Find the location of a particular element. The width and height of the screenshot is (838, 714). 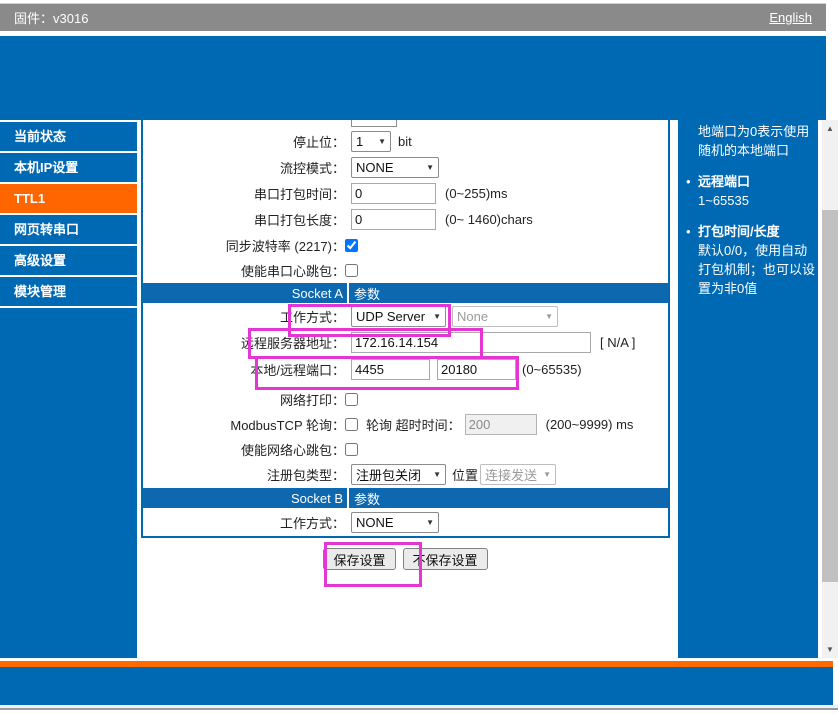

net-heartbeat-label: 使能网络心跳包： is located at coordinates (292, 450).